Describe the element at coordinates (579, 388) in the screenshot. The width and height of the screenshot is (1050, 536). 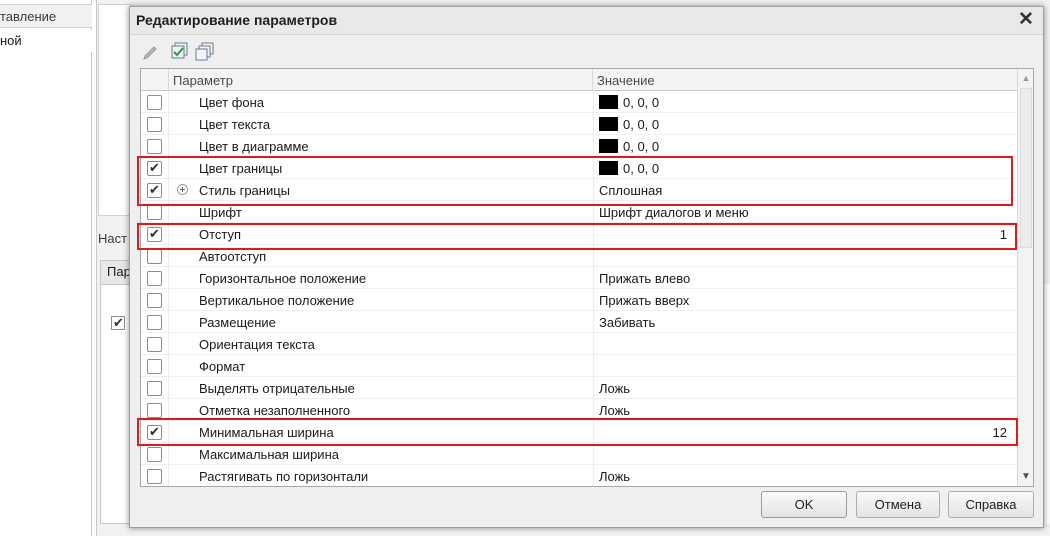
I see `table-row: Выделять отрицательные Ложь` at that location.